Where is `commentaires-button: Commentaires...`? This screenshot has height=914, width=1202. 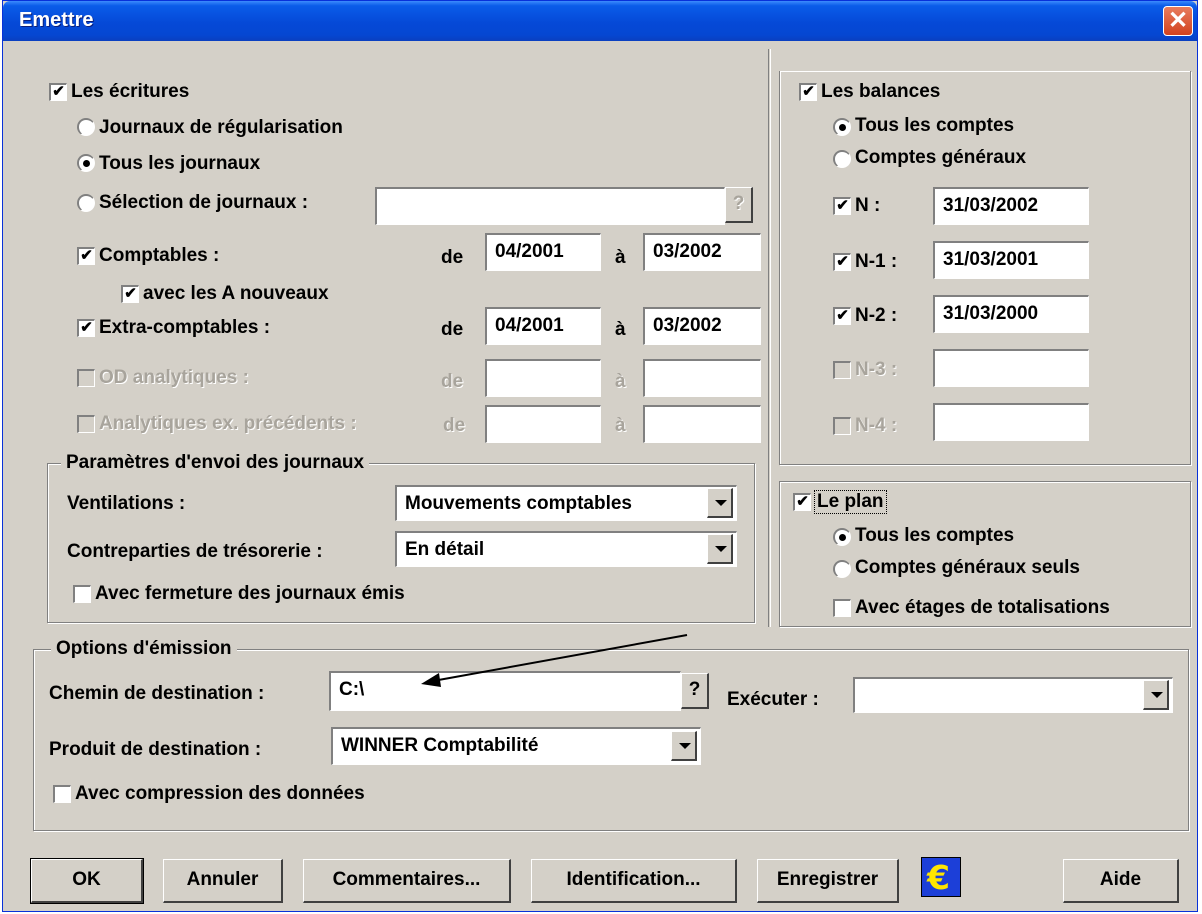 commentaires-button: Commentaires... is located at coordinates (407, 881).